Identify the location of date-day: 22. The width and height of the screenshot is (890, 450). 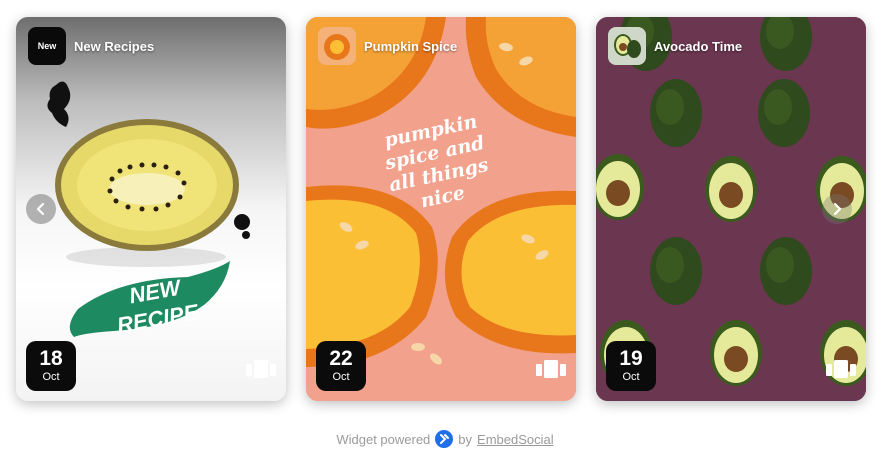
(341, 358).